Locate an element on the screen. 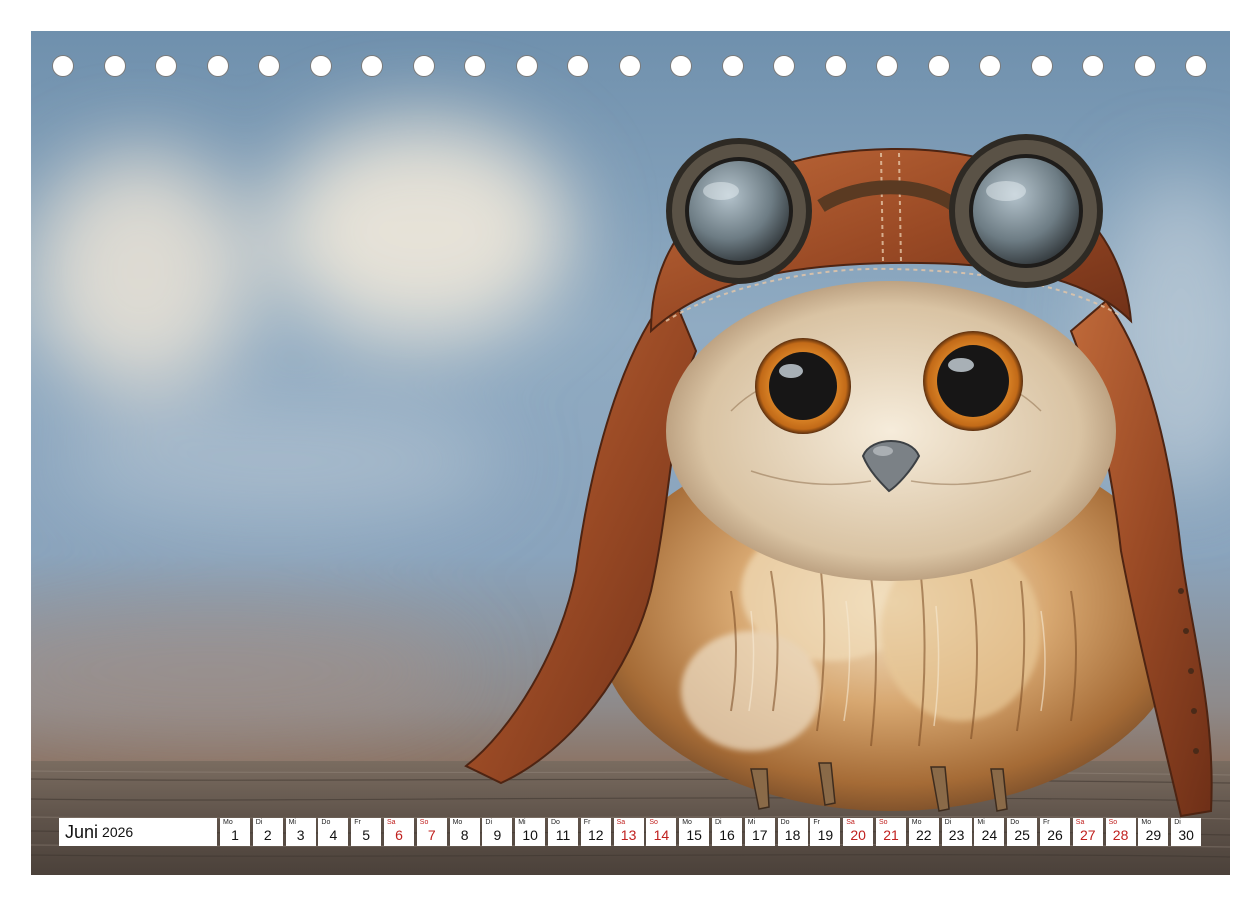 The width and height of the screenshot is (1260, 905). day-cell: Mi 3 is located at coordinates (300, 832).